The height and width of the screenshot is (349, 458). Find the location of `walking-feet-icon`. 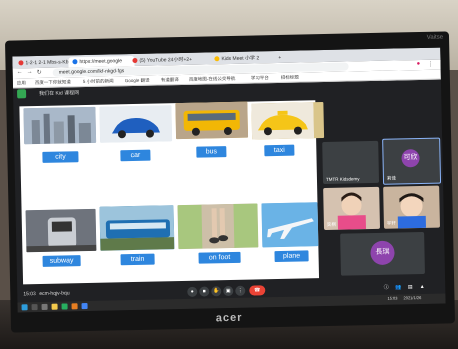

walking-feet-icon is located at coordinates (218, 226).